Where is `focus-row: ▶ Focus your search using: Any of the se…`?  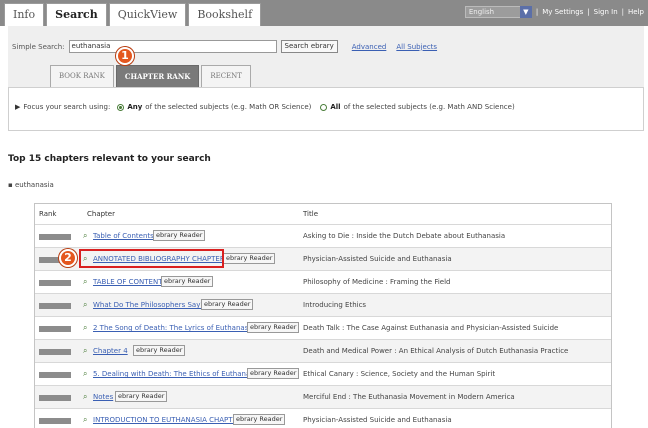 focus-row: ▶ Focus your search using: Any of the se… is located at coordinates (265, 107).